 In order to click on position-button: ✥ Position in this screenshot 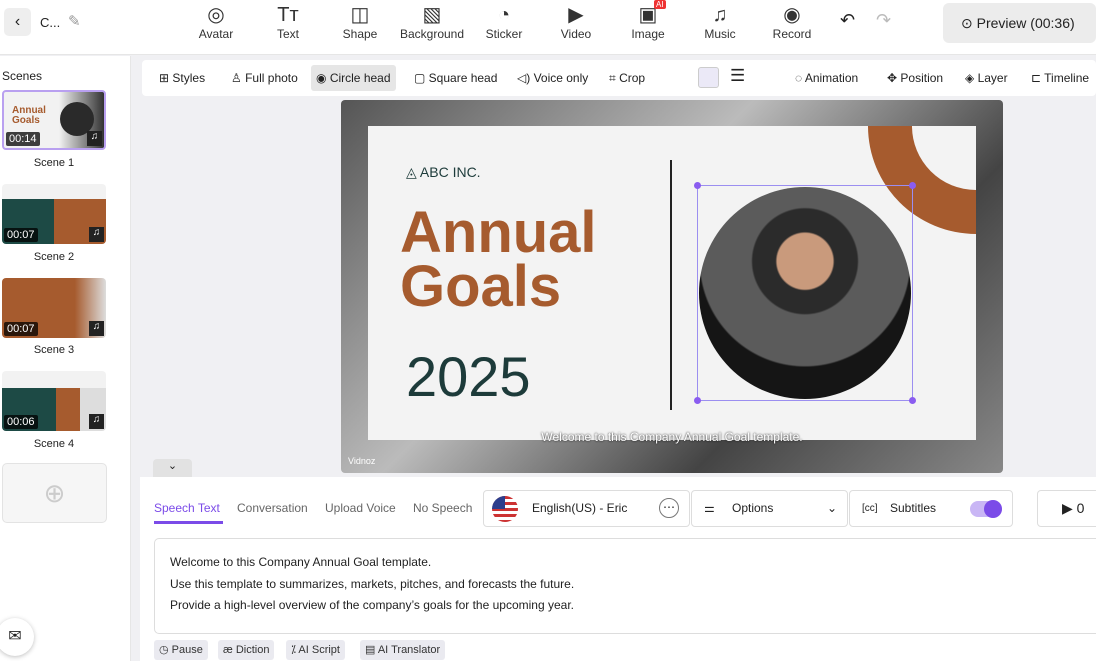, I will do `click(915, 78)`.